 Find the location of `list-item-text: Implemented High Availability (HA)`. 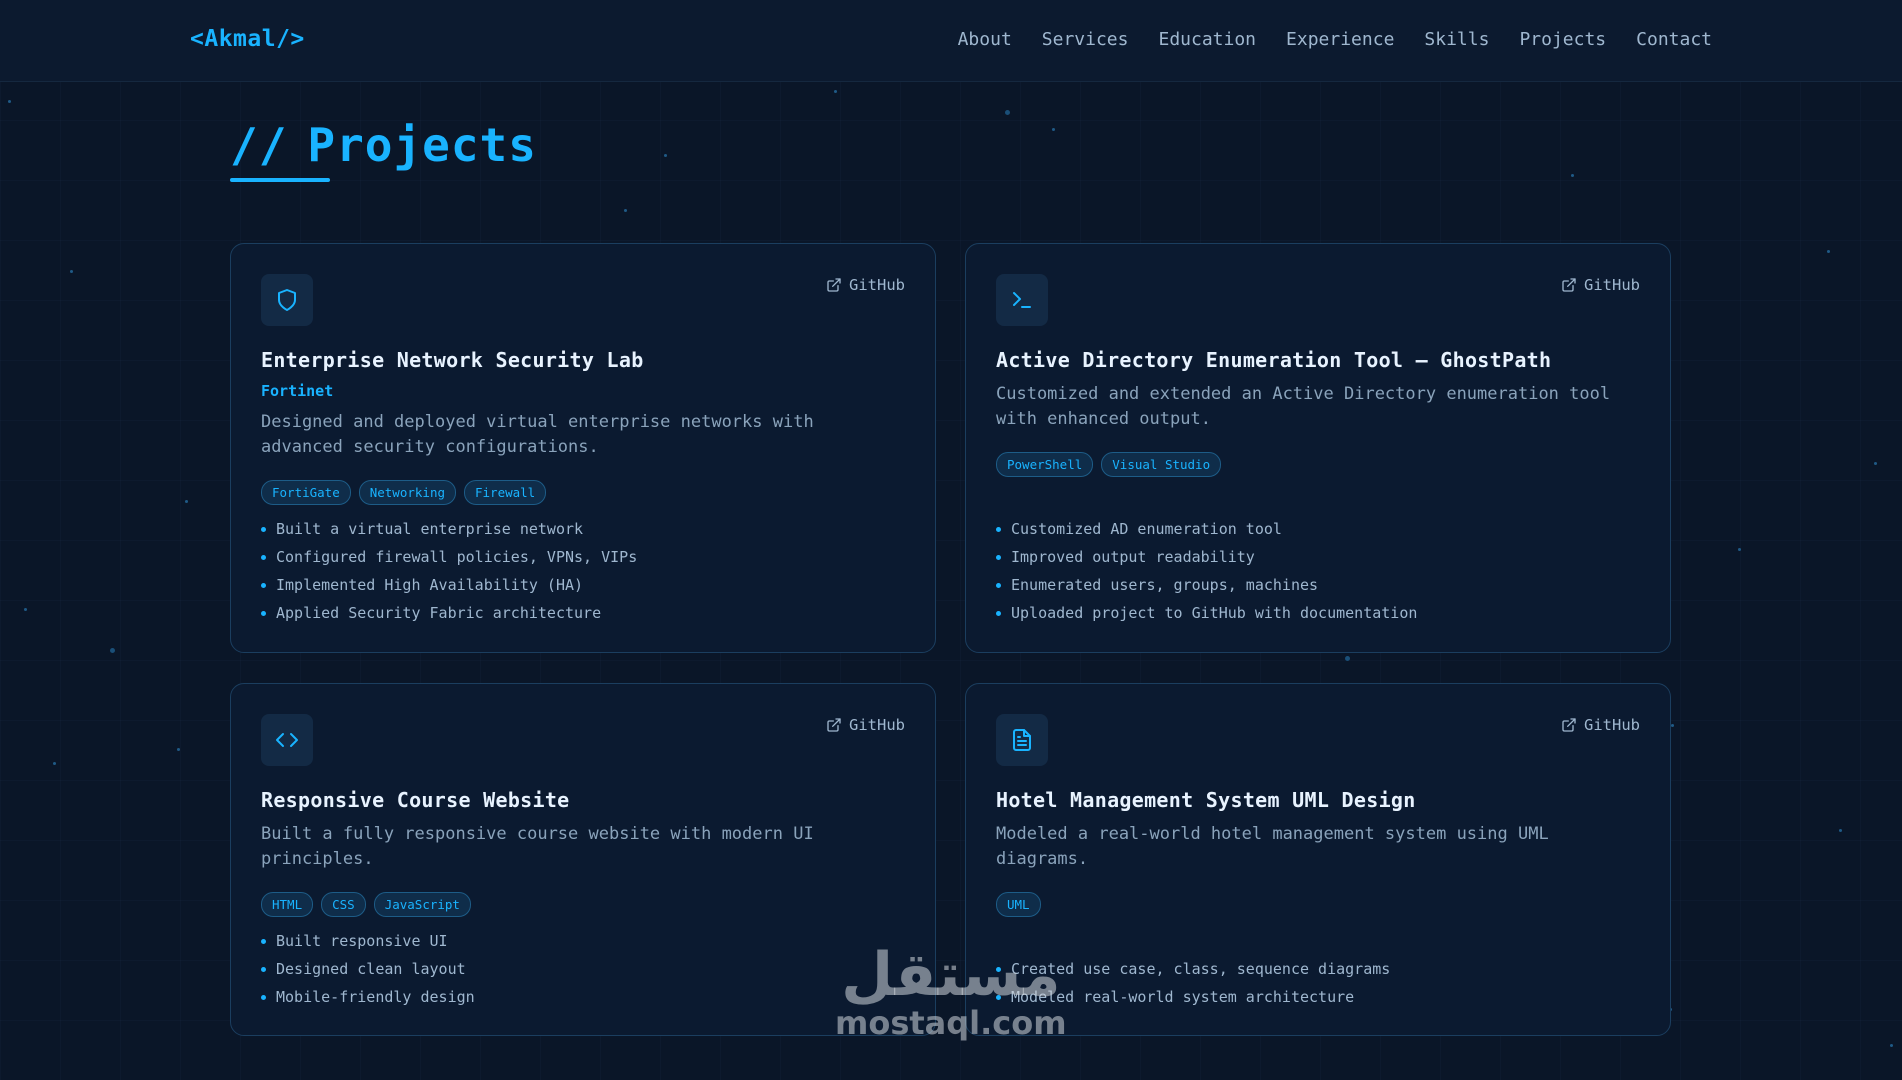

list-item-text: Implemented High Availability (HA) is located at coordinates (430, 585).